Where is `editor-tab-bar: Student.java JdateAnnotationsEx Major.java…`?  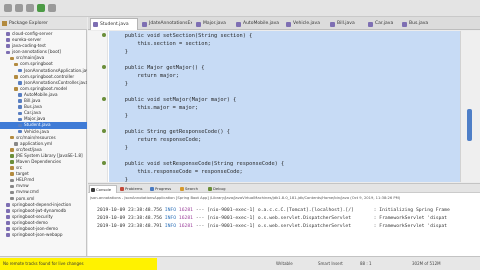
editor-tab-bar: Student.java JdateAnnotationsEx Major.java… is located at coordinates (284, 23).